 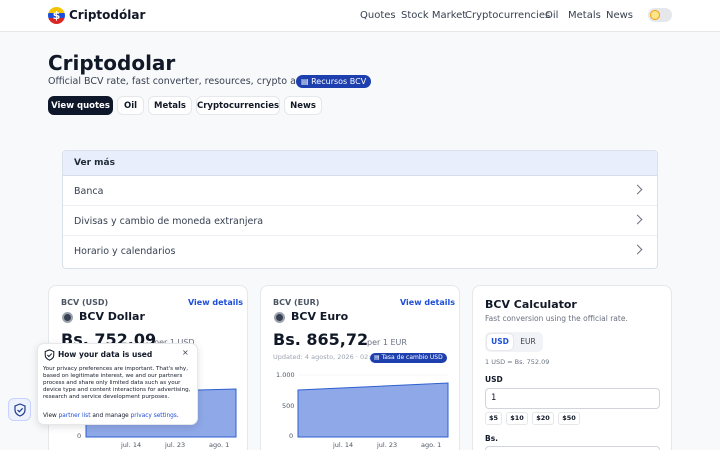 What do you see at coordinates (360, 163) in the screenshot?
I see `accordion-header: Ver más` at bounding box center [360, 163].